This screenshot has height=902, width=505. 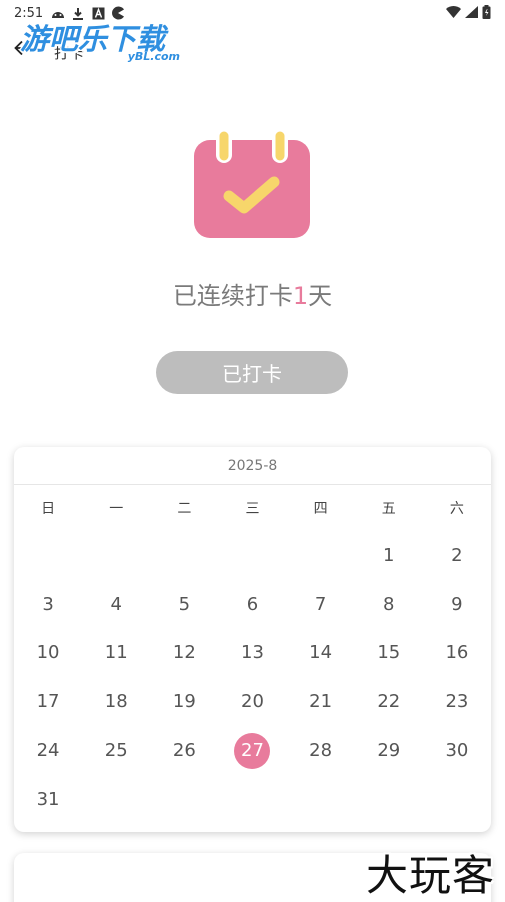 I want to click on calendar-day-cell: 26, so click(x=184, y=751).